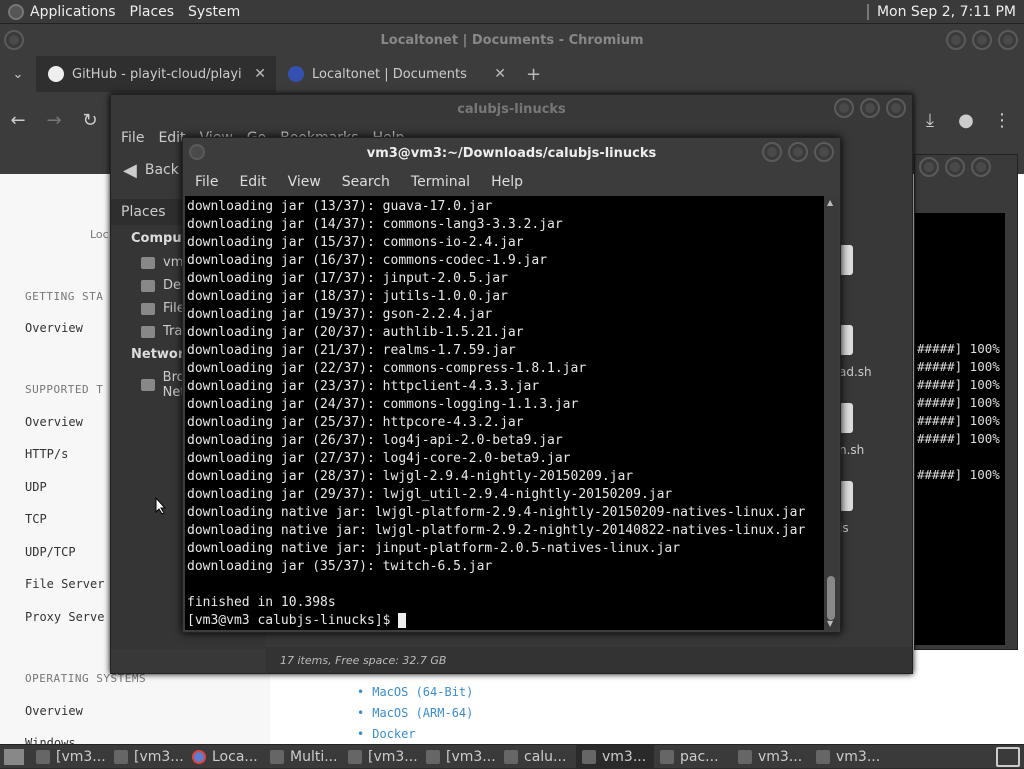 The width and height of the screenshot is (1024, 769). Describe the element at coordinates (206, 182) in the screenshot. I see `term-menu-file: File` at that location.